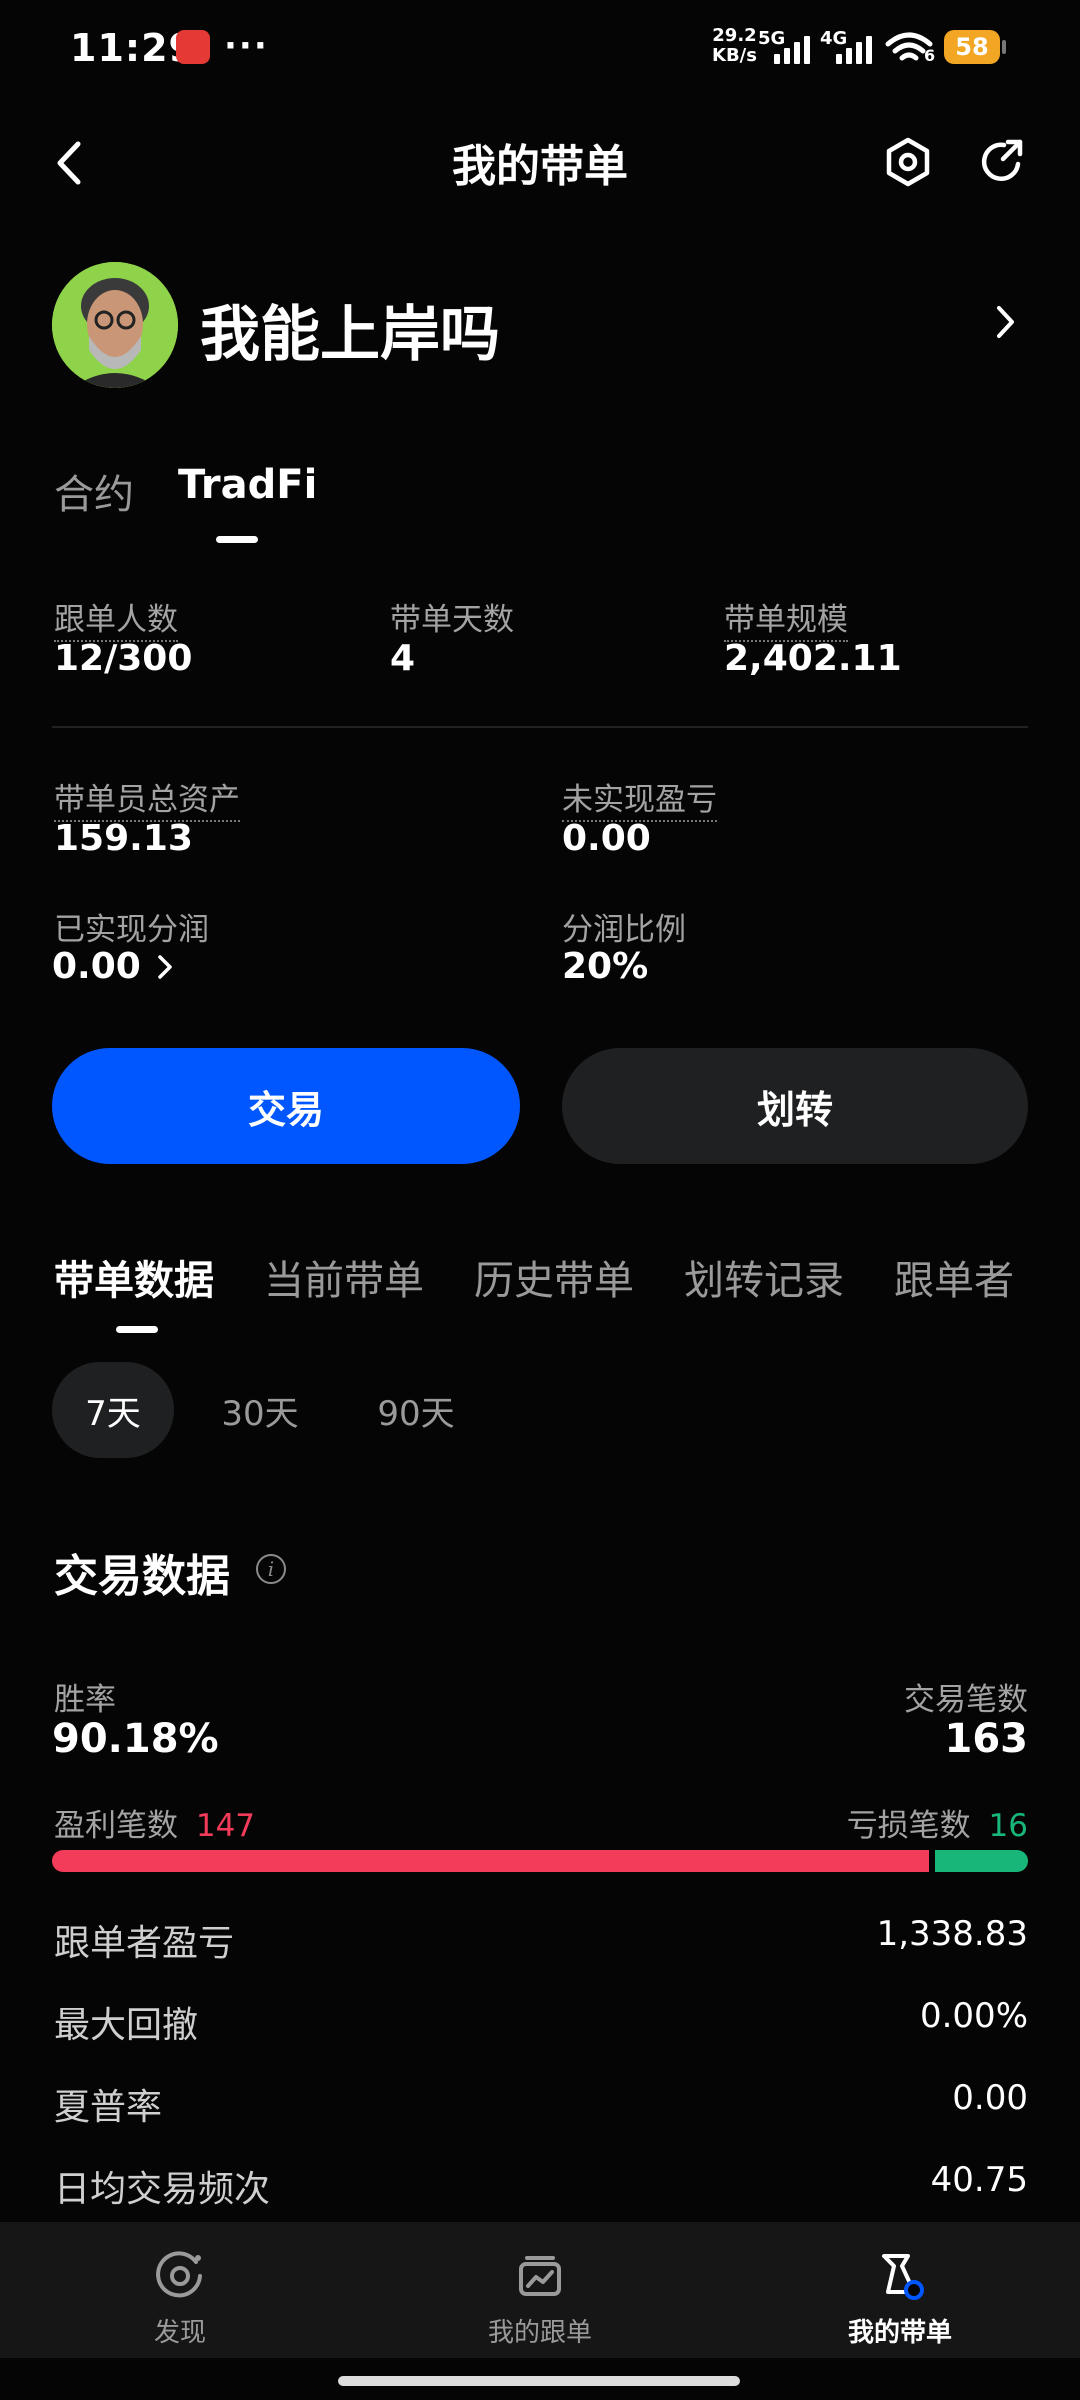  I want to click on signal-2-icon, so click(854, 49).